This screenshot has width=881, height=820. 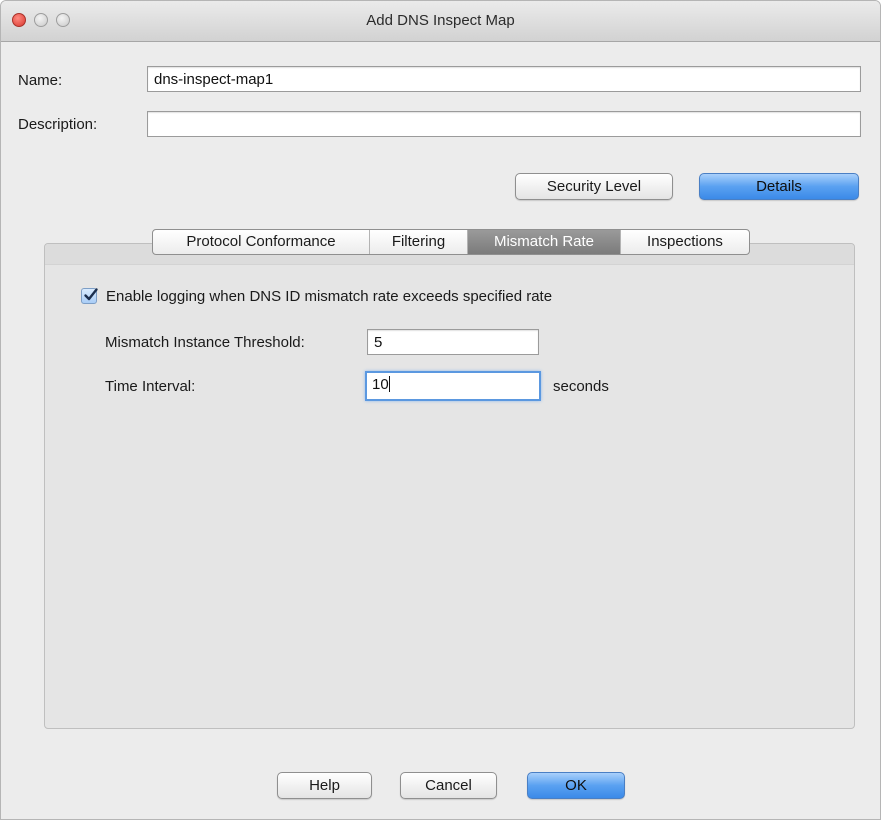 I want to click on seconds-unit-label: seconds, so click(x=581, y=386).